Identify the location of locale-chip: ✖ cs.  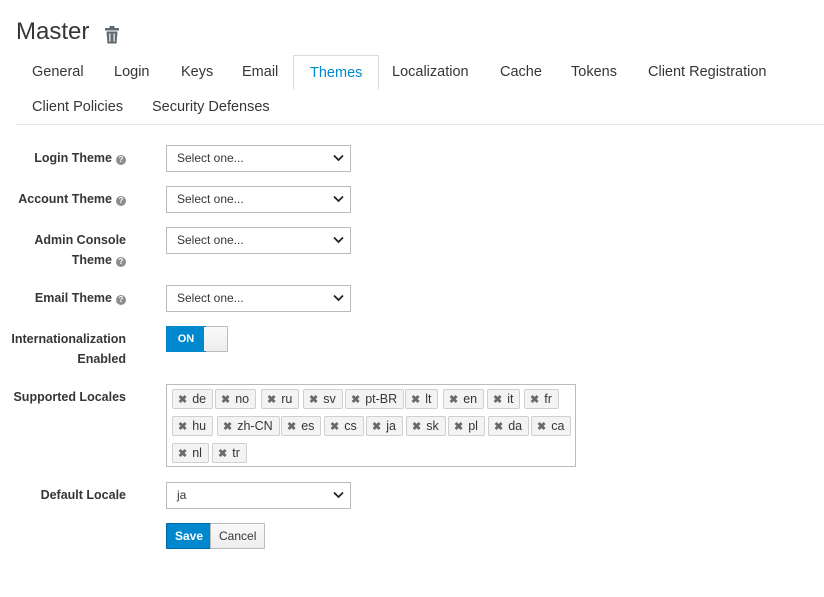
(344, 426).